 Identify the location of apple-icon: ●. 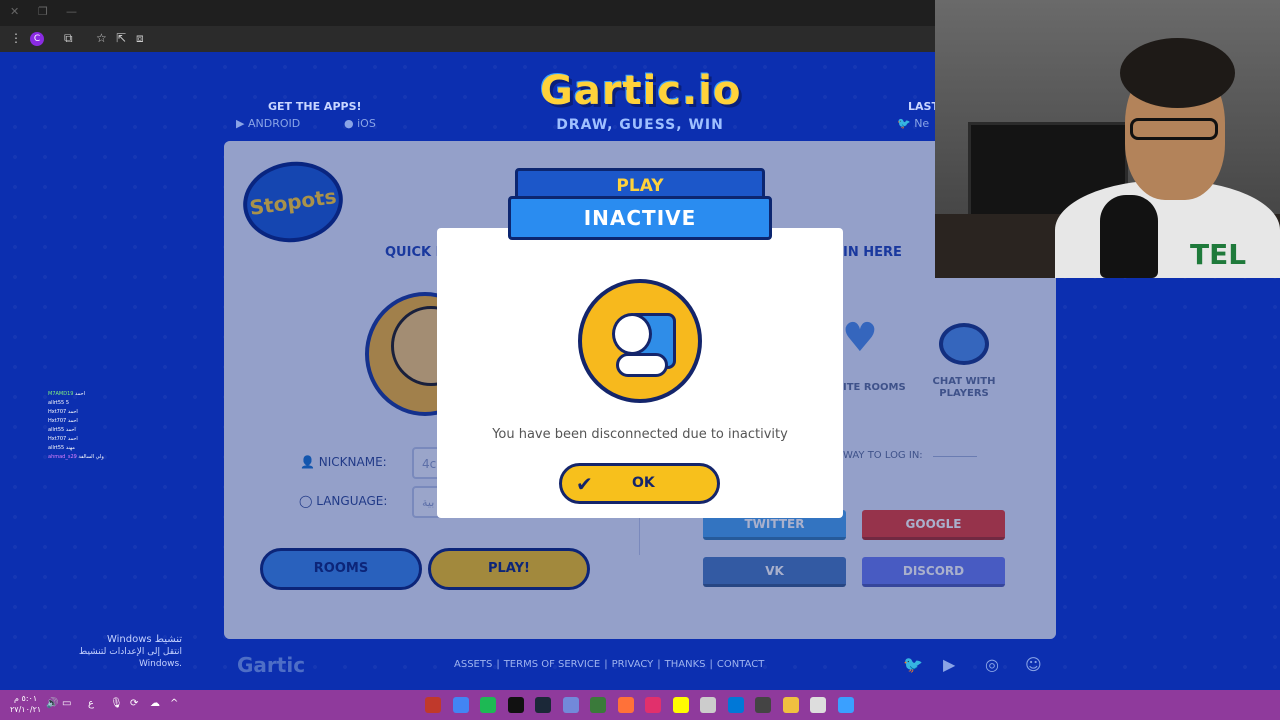
(349, 123).